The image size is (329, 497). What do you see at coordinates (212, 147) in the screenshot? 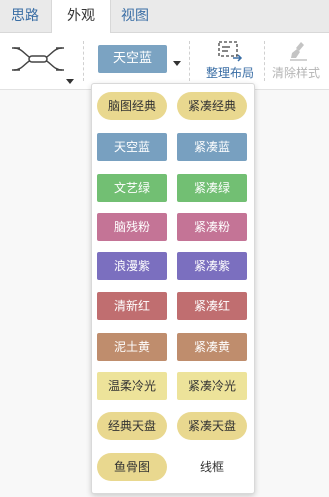
I see `theme-option: 紧凑蓝` at bounding box center [212, 147].